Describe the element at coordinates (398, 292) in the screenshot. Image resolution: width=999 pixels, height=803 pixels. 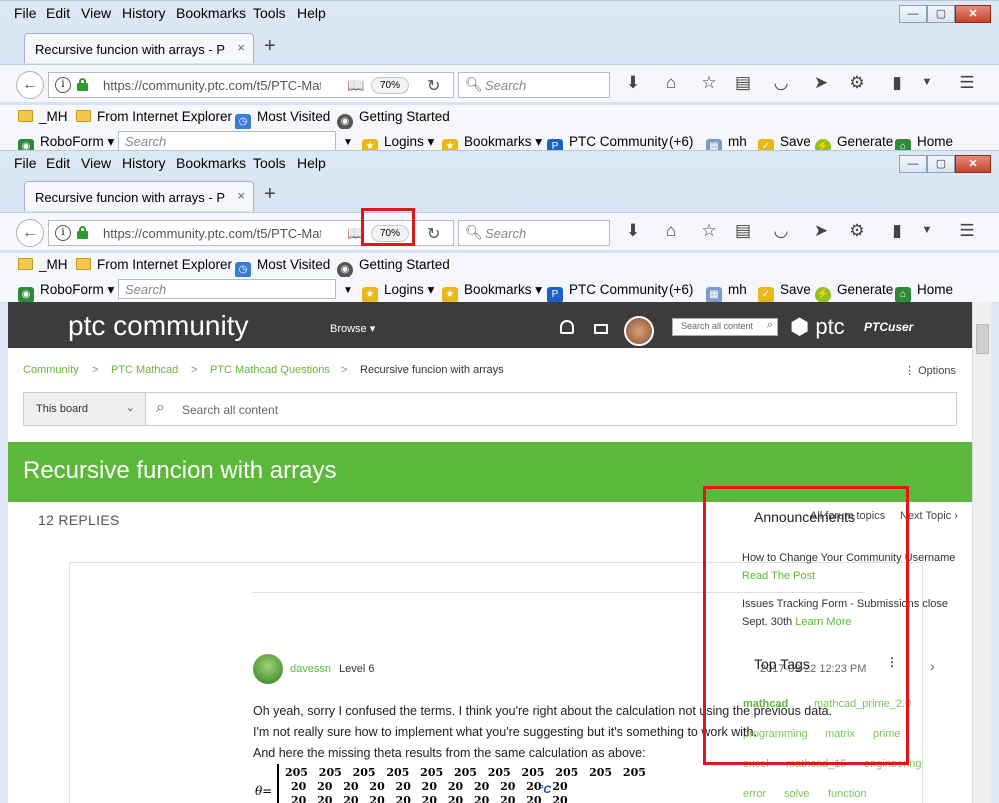
I see `roboform-logins: ★ Logins ▾` at that location.